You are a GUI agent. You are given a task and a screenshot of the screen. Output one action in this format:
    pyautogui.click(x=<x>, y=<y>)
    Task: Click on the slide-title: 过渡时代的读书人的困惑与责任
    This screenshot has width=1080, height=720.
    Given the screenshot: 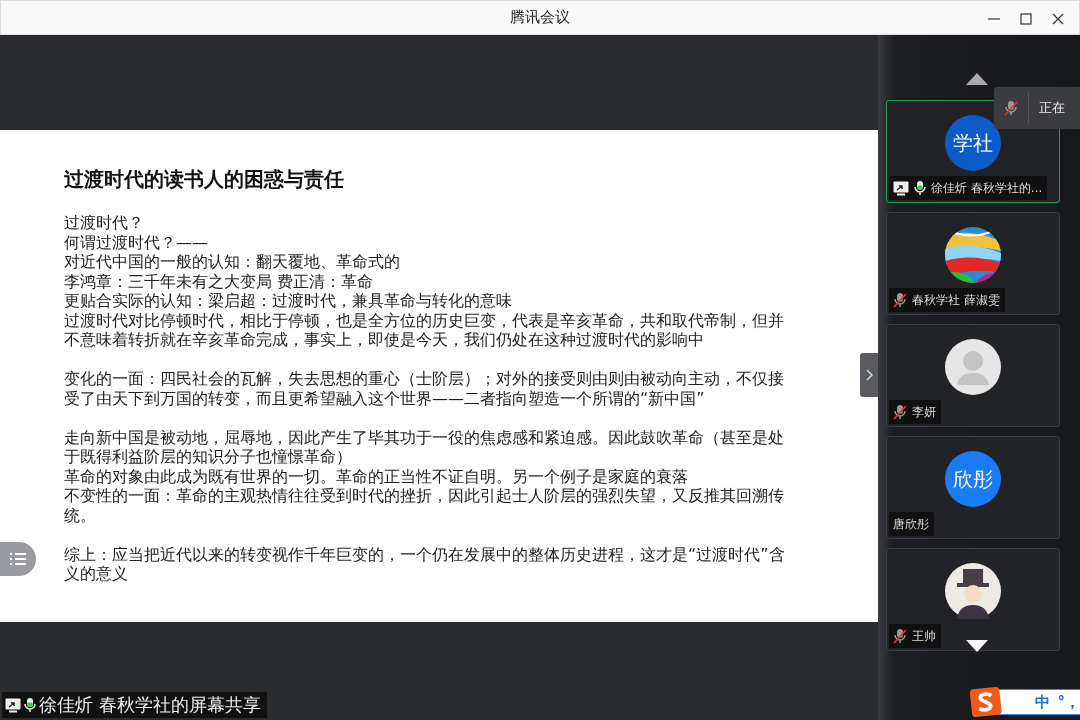 What is the action you would take?
    pyautogui.click(x=204, y=179)
    